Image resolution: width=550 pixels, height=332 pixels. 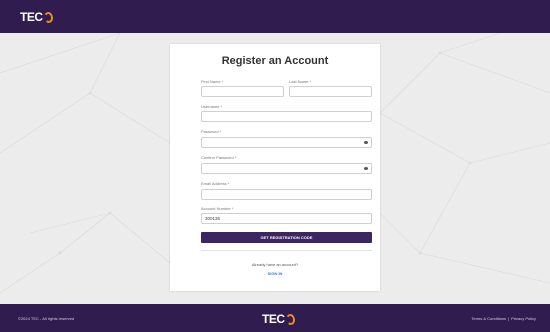 What do you see at coordinates (31, 17) in the screenshot?
I see `logo-text: TEC` at bounding box center [31, 17].